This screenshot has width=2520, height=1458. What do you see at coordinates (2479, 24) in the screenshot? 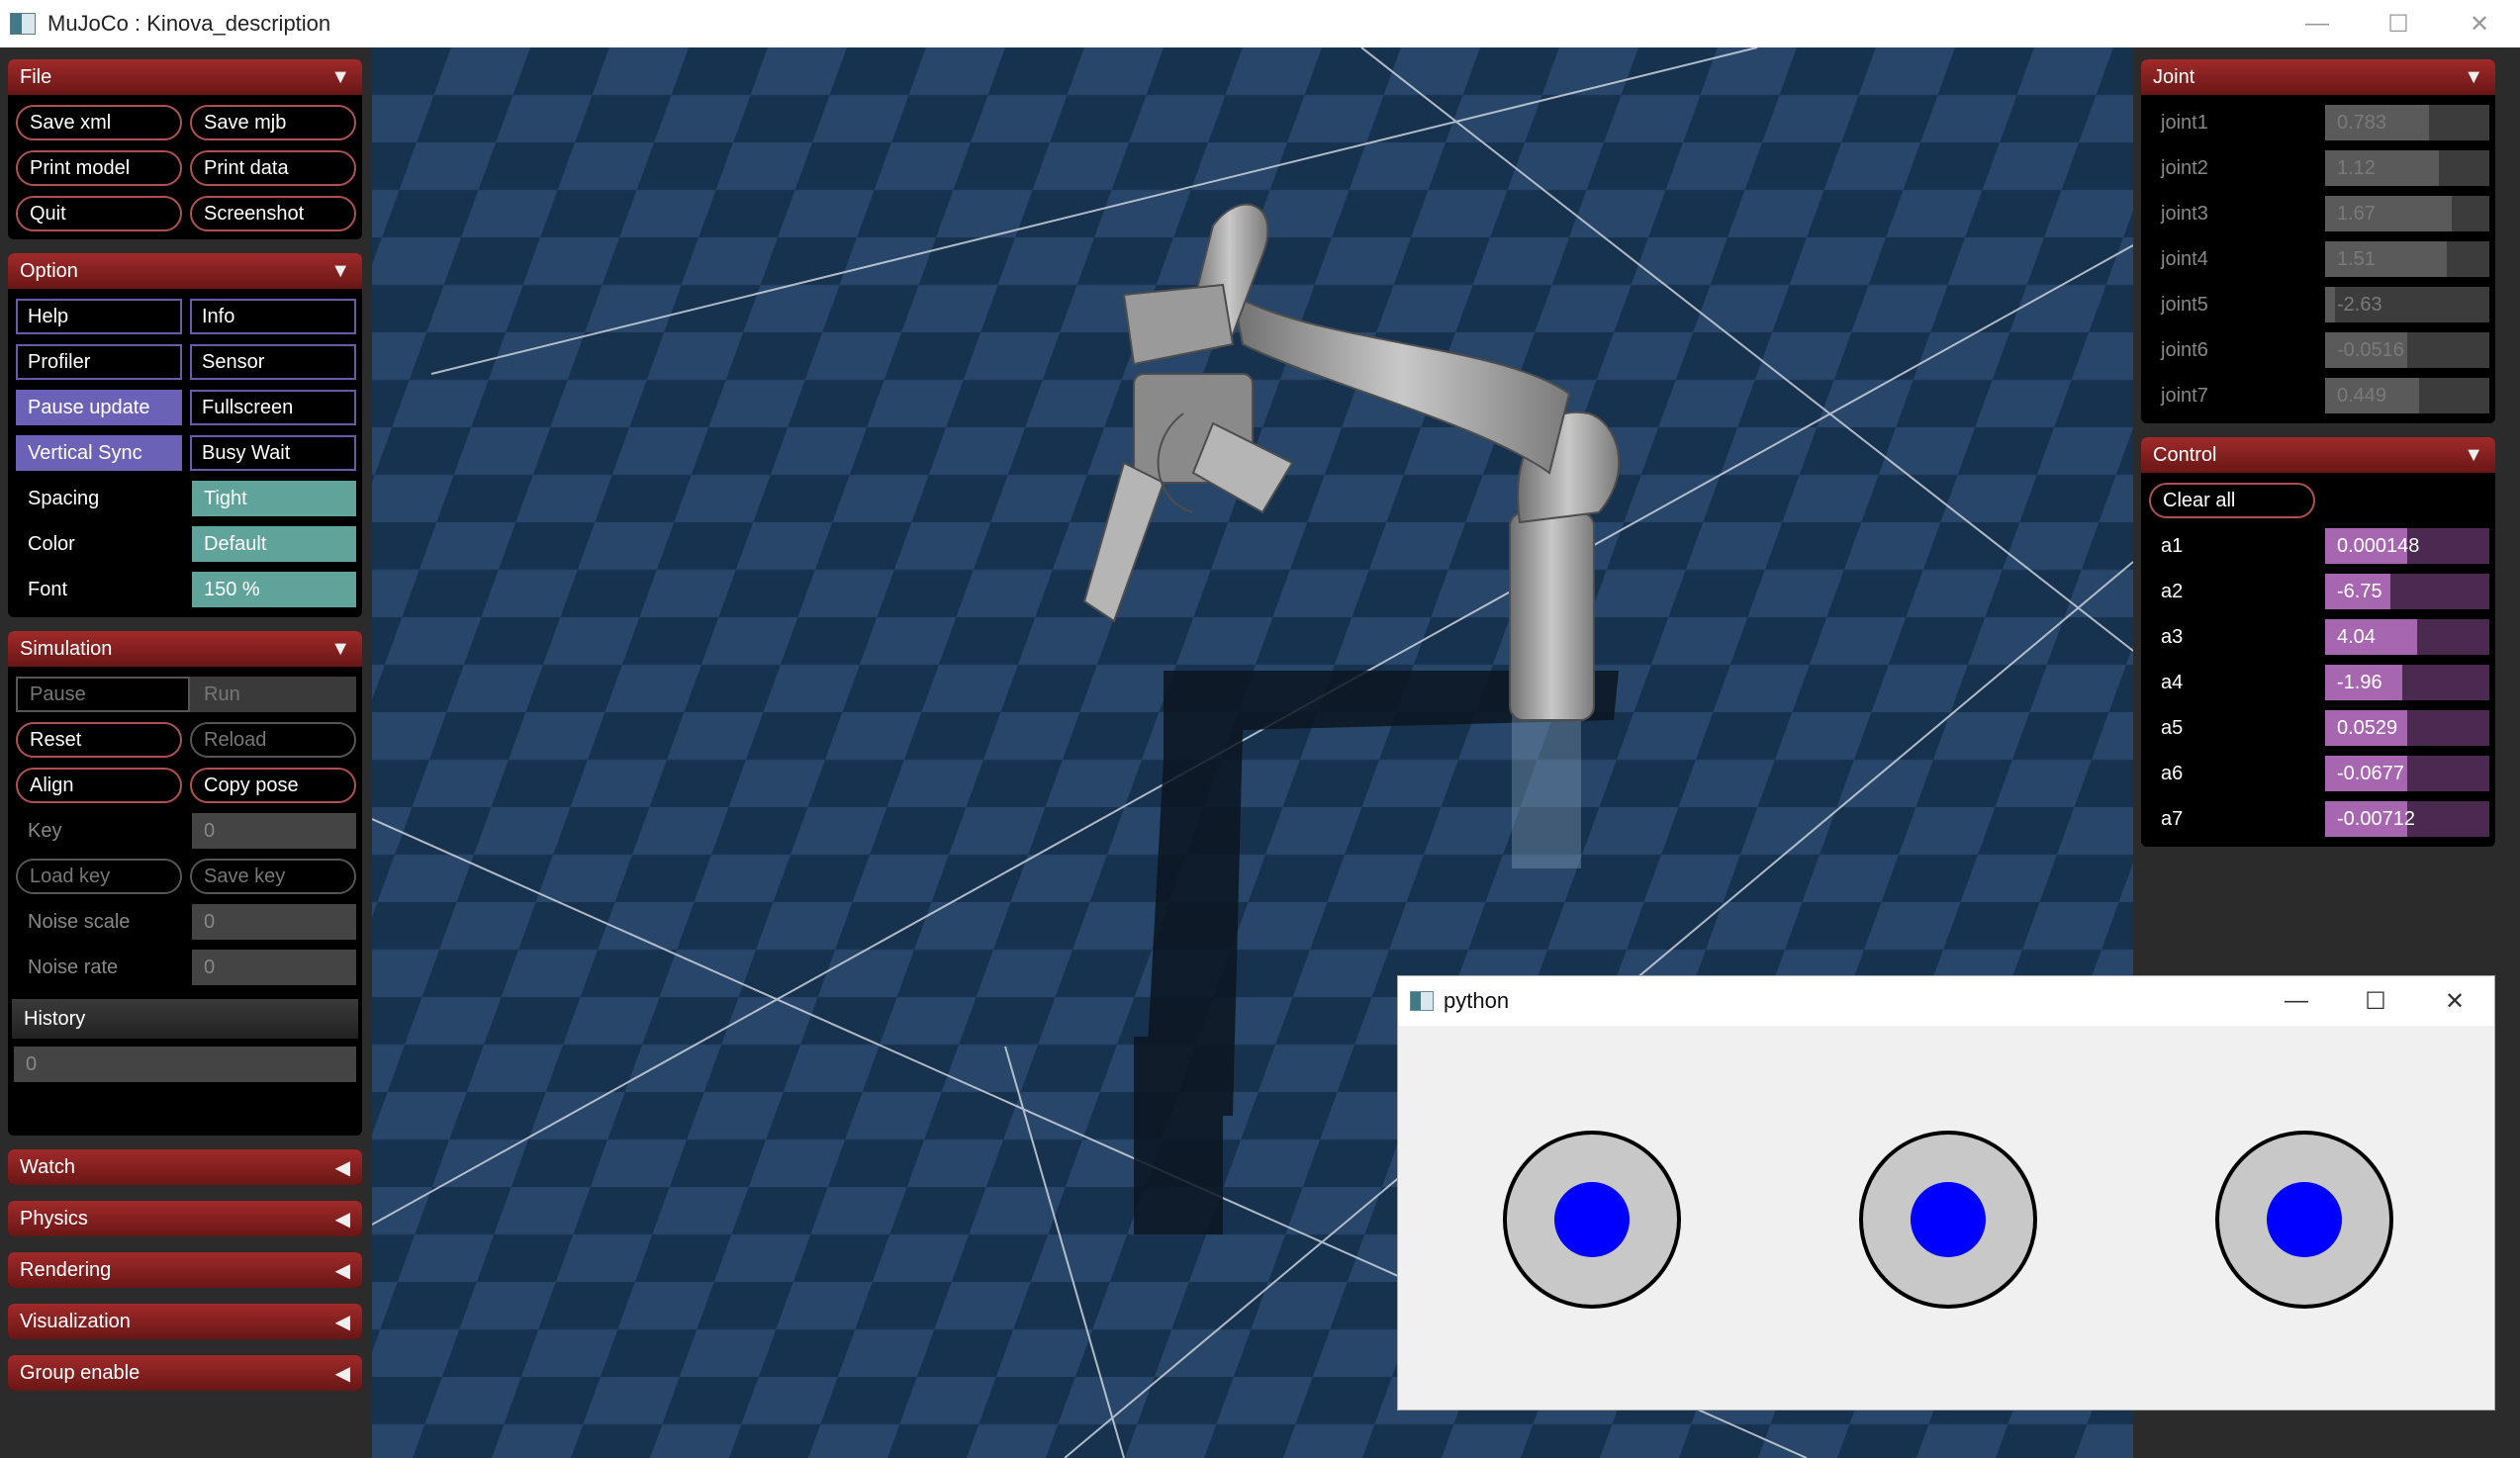
I see `close-button: ✕` at bounding box center [2479, 24].